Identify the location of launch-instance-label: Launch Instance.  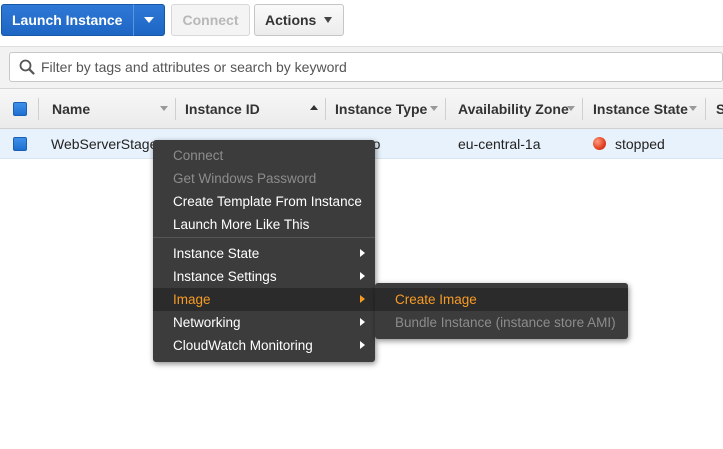
(67, 20).